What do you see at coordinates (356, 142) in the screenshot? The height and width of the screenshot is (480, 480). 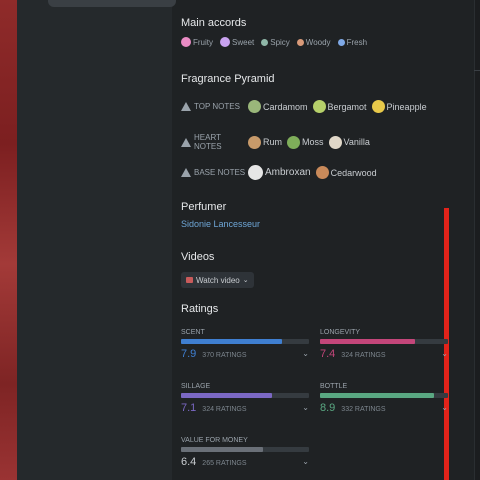 I see `note-name: Vanilla` at bounding box center [356, 142].